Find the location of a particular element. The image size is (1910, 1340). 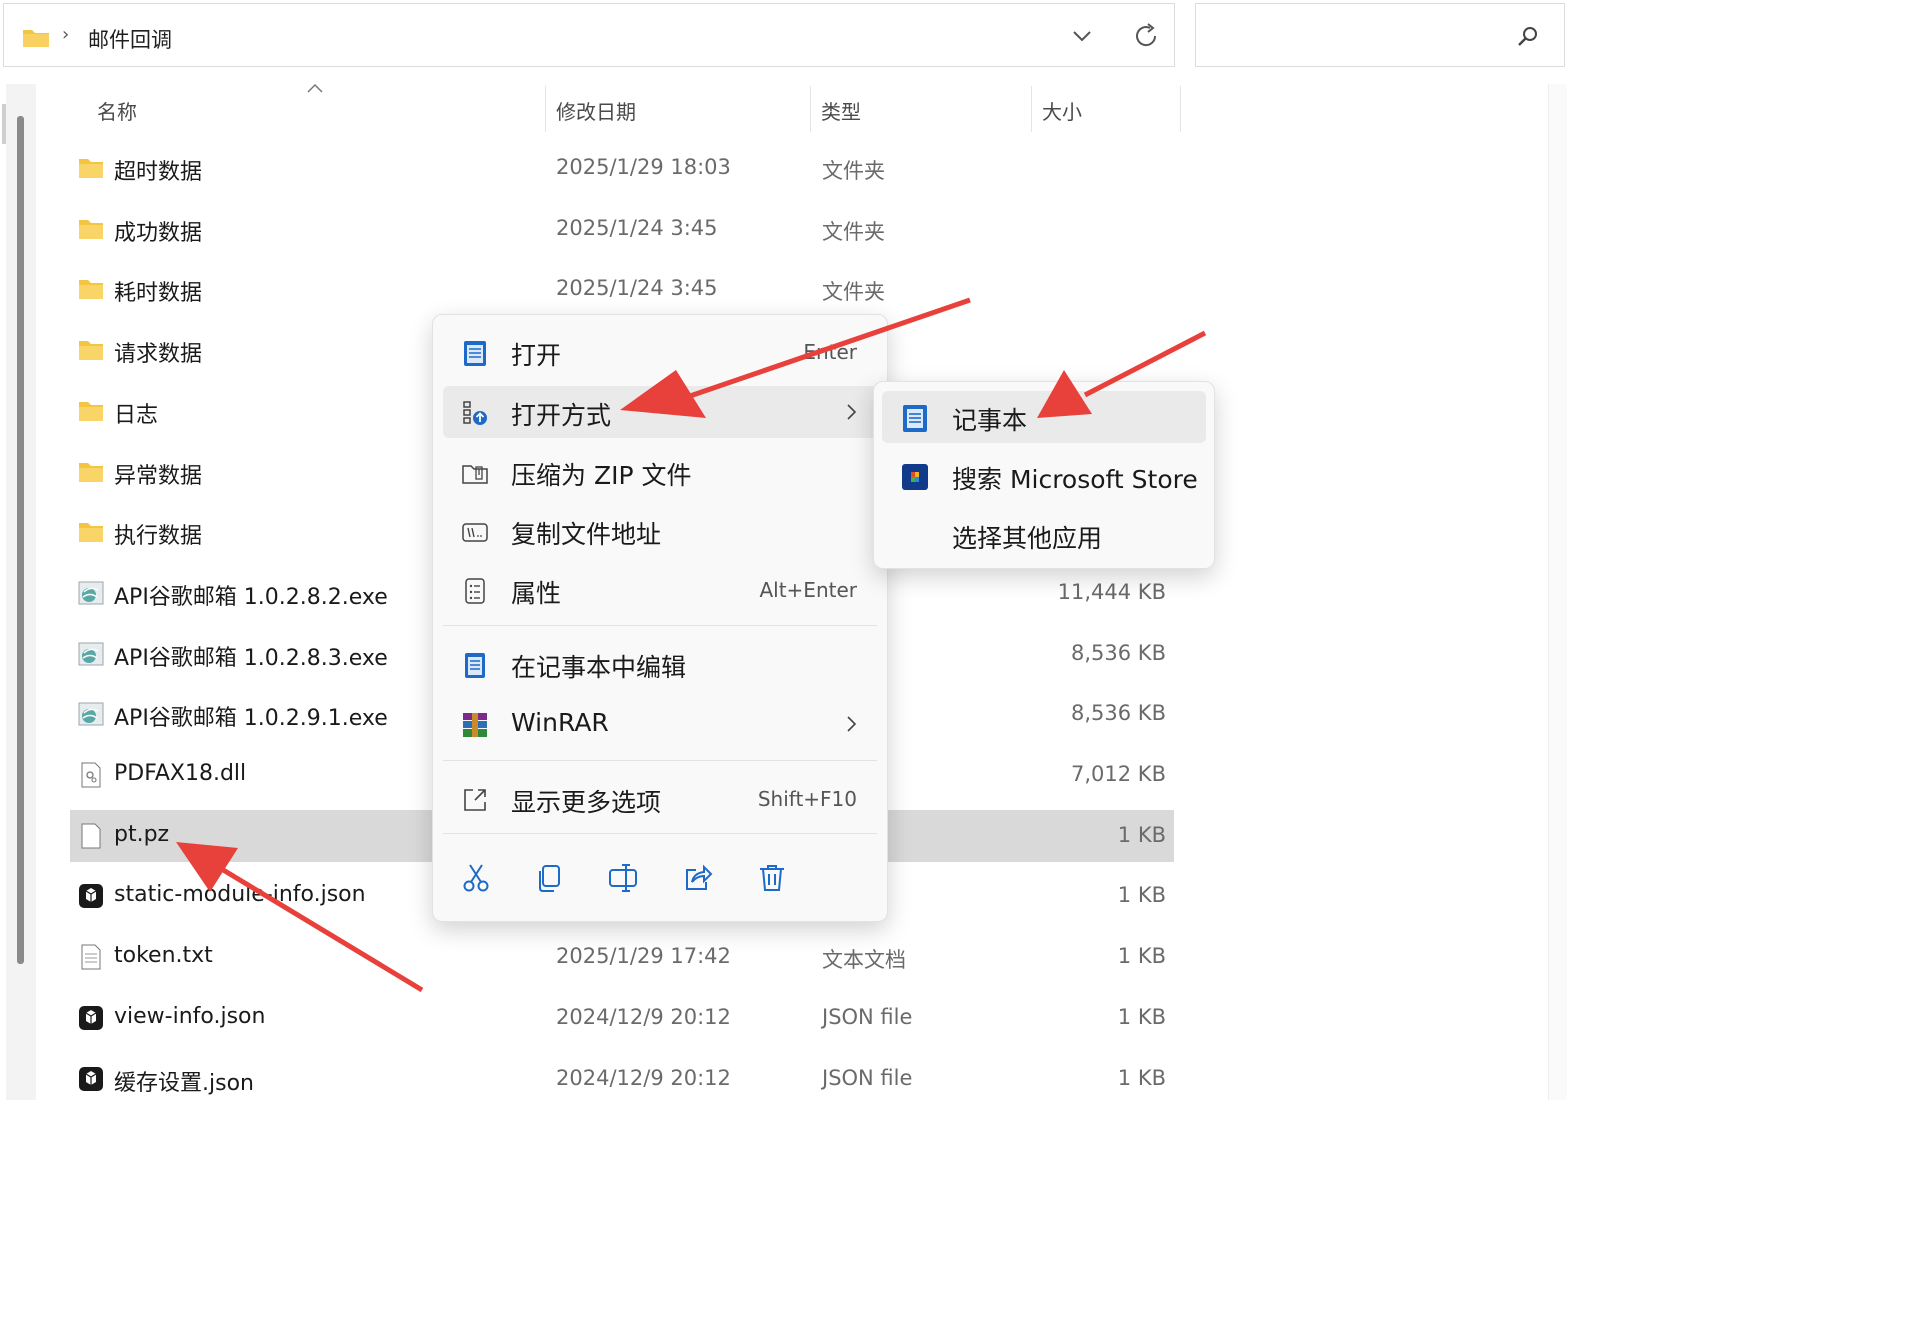

file-name: API谷歌邮箱 1.0.2.8.2.exe is located at coordinates (251, 597).